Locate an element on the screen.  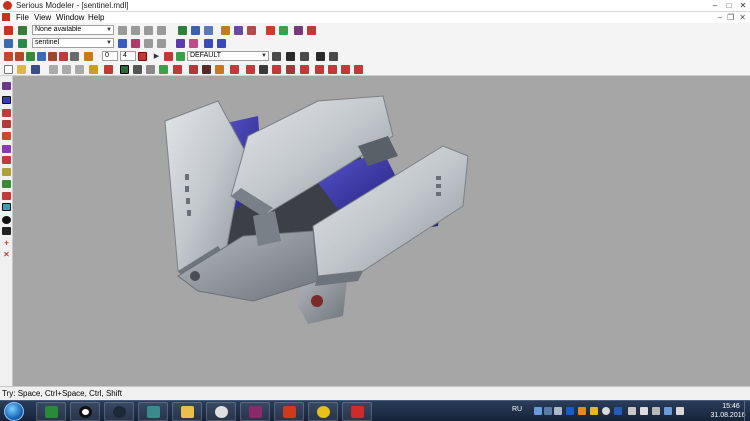
menu-view: View is located at coordinates (42, 17).